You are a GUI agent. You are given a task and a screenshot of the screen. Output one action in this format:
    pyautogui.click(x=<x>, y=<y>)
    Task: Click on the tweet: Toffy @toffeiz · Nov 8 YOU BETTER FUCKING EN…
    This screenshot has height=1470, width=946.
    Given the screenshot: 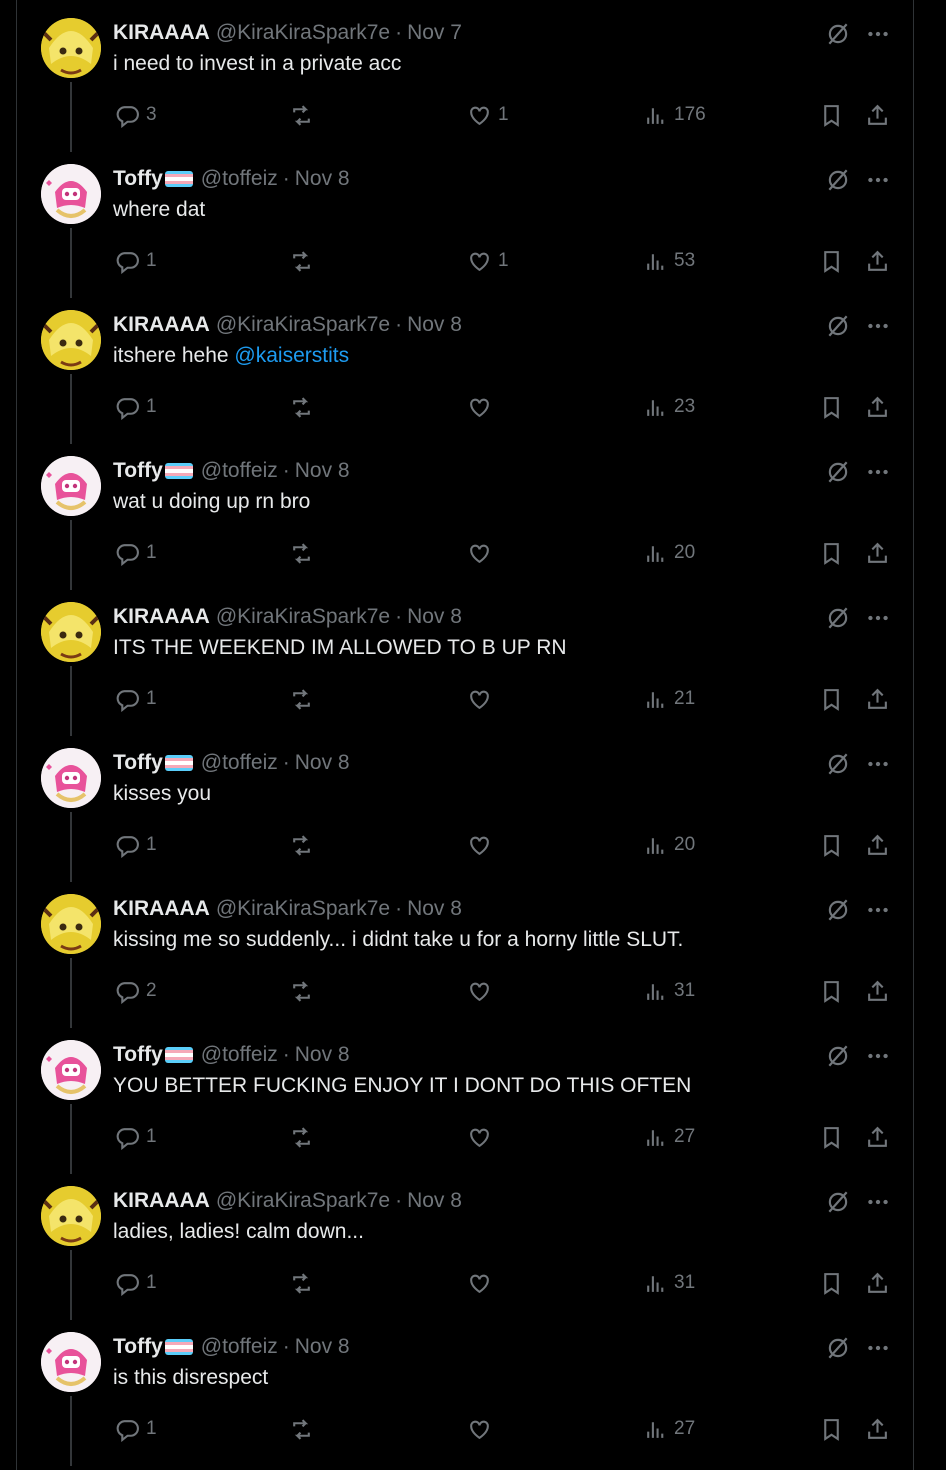 What is the action you would take?
    pyautogui.click(x=466, y=1098)
    